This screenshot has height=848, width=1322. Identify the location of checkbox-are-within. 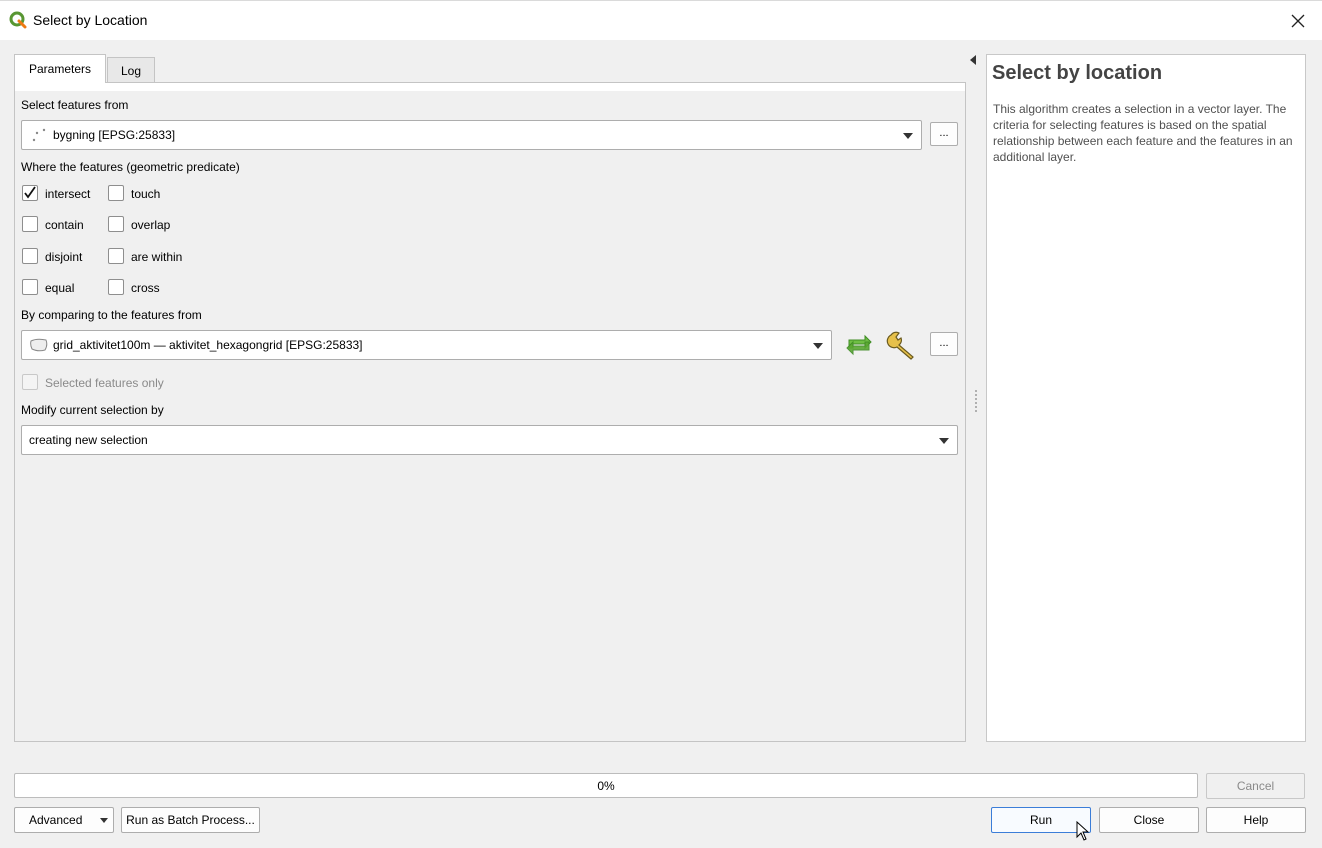
(116, 256).